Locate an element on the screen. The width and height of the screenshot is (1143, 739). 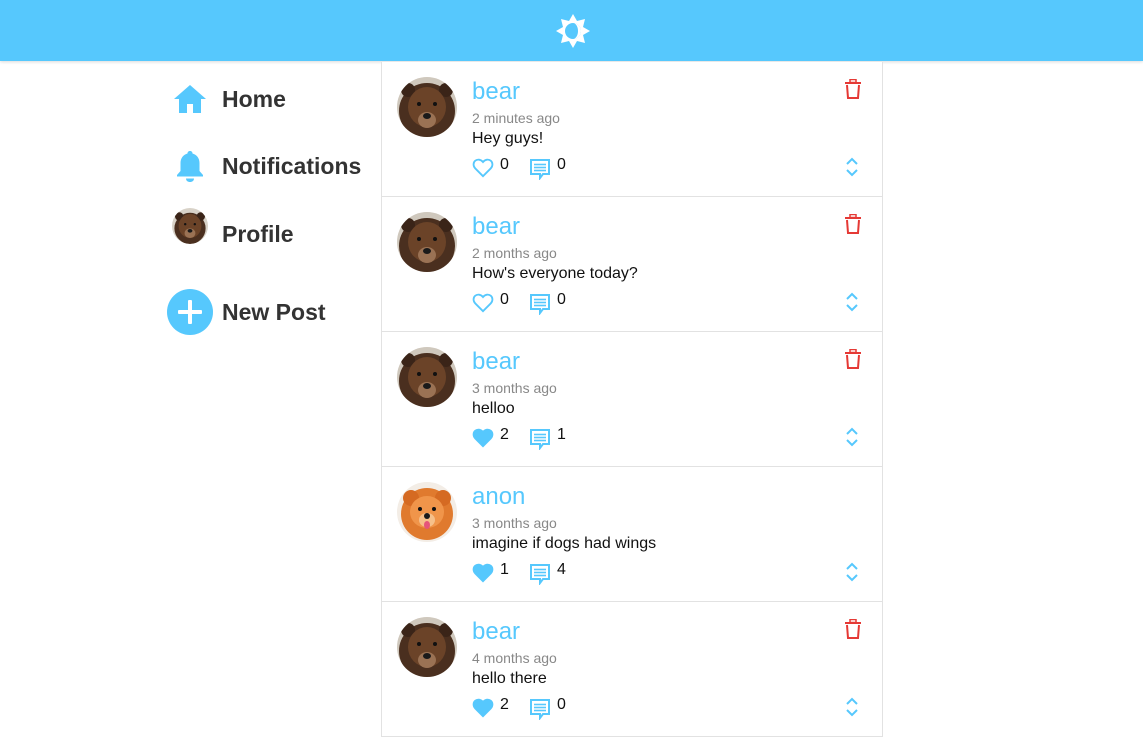
post-body: helloo is located at coordinates (493, 408).